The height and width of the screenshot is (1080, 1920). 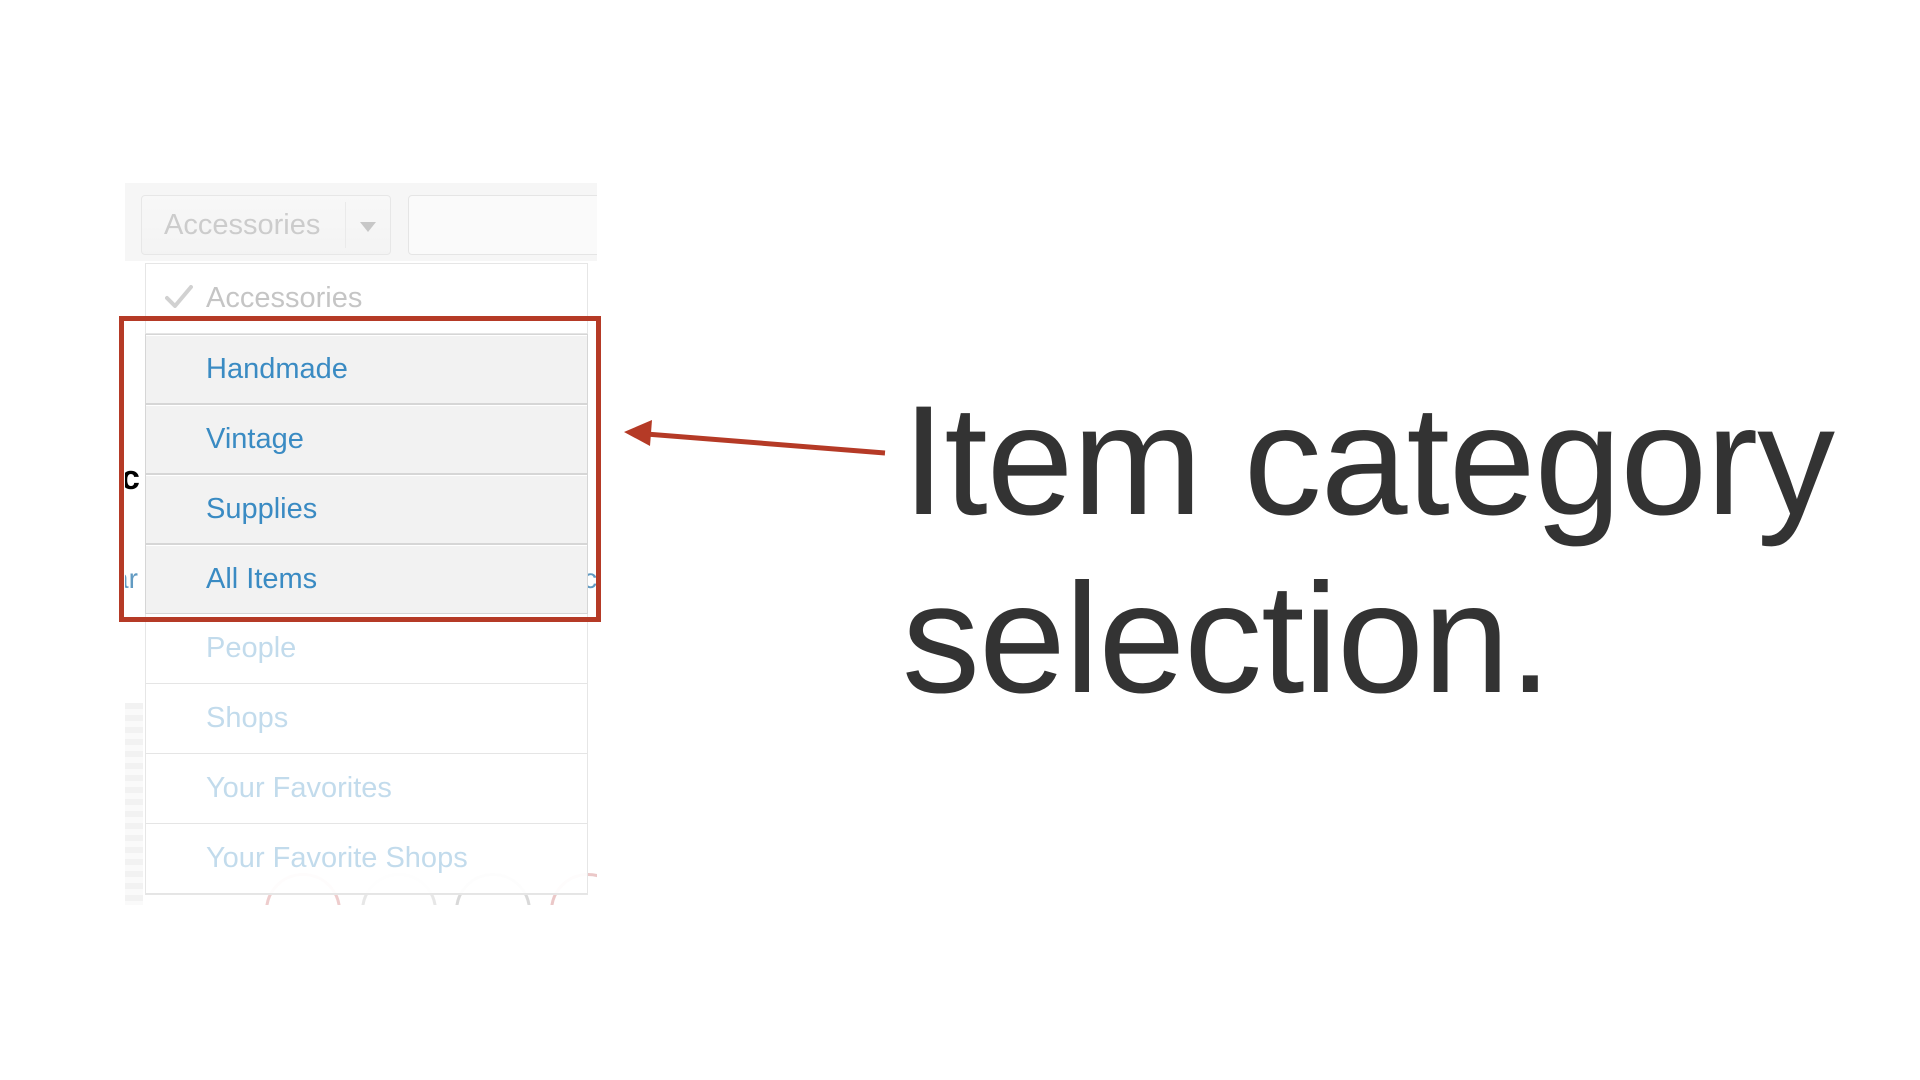 I want to click on annotation-line-1: Item category, so click(x=1368, y=461).